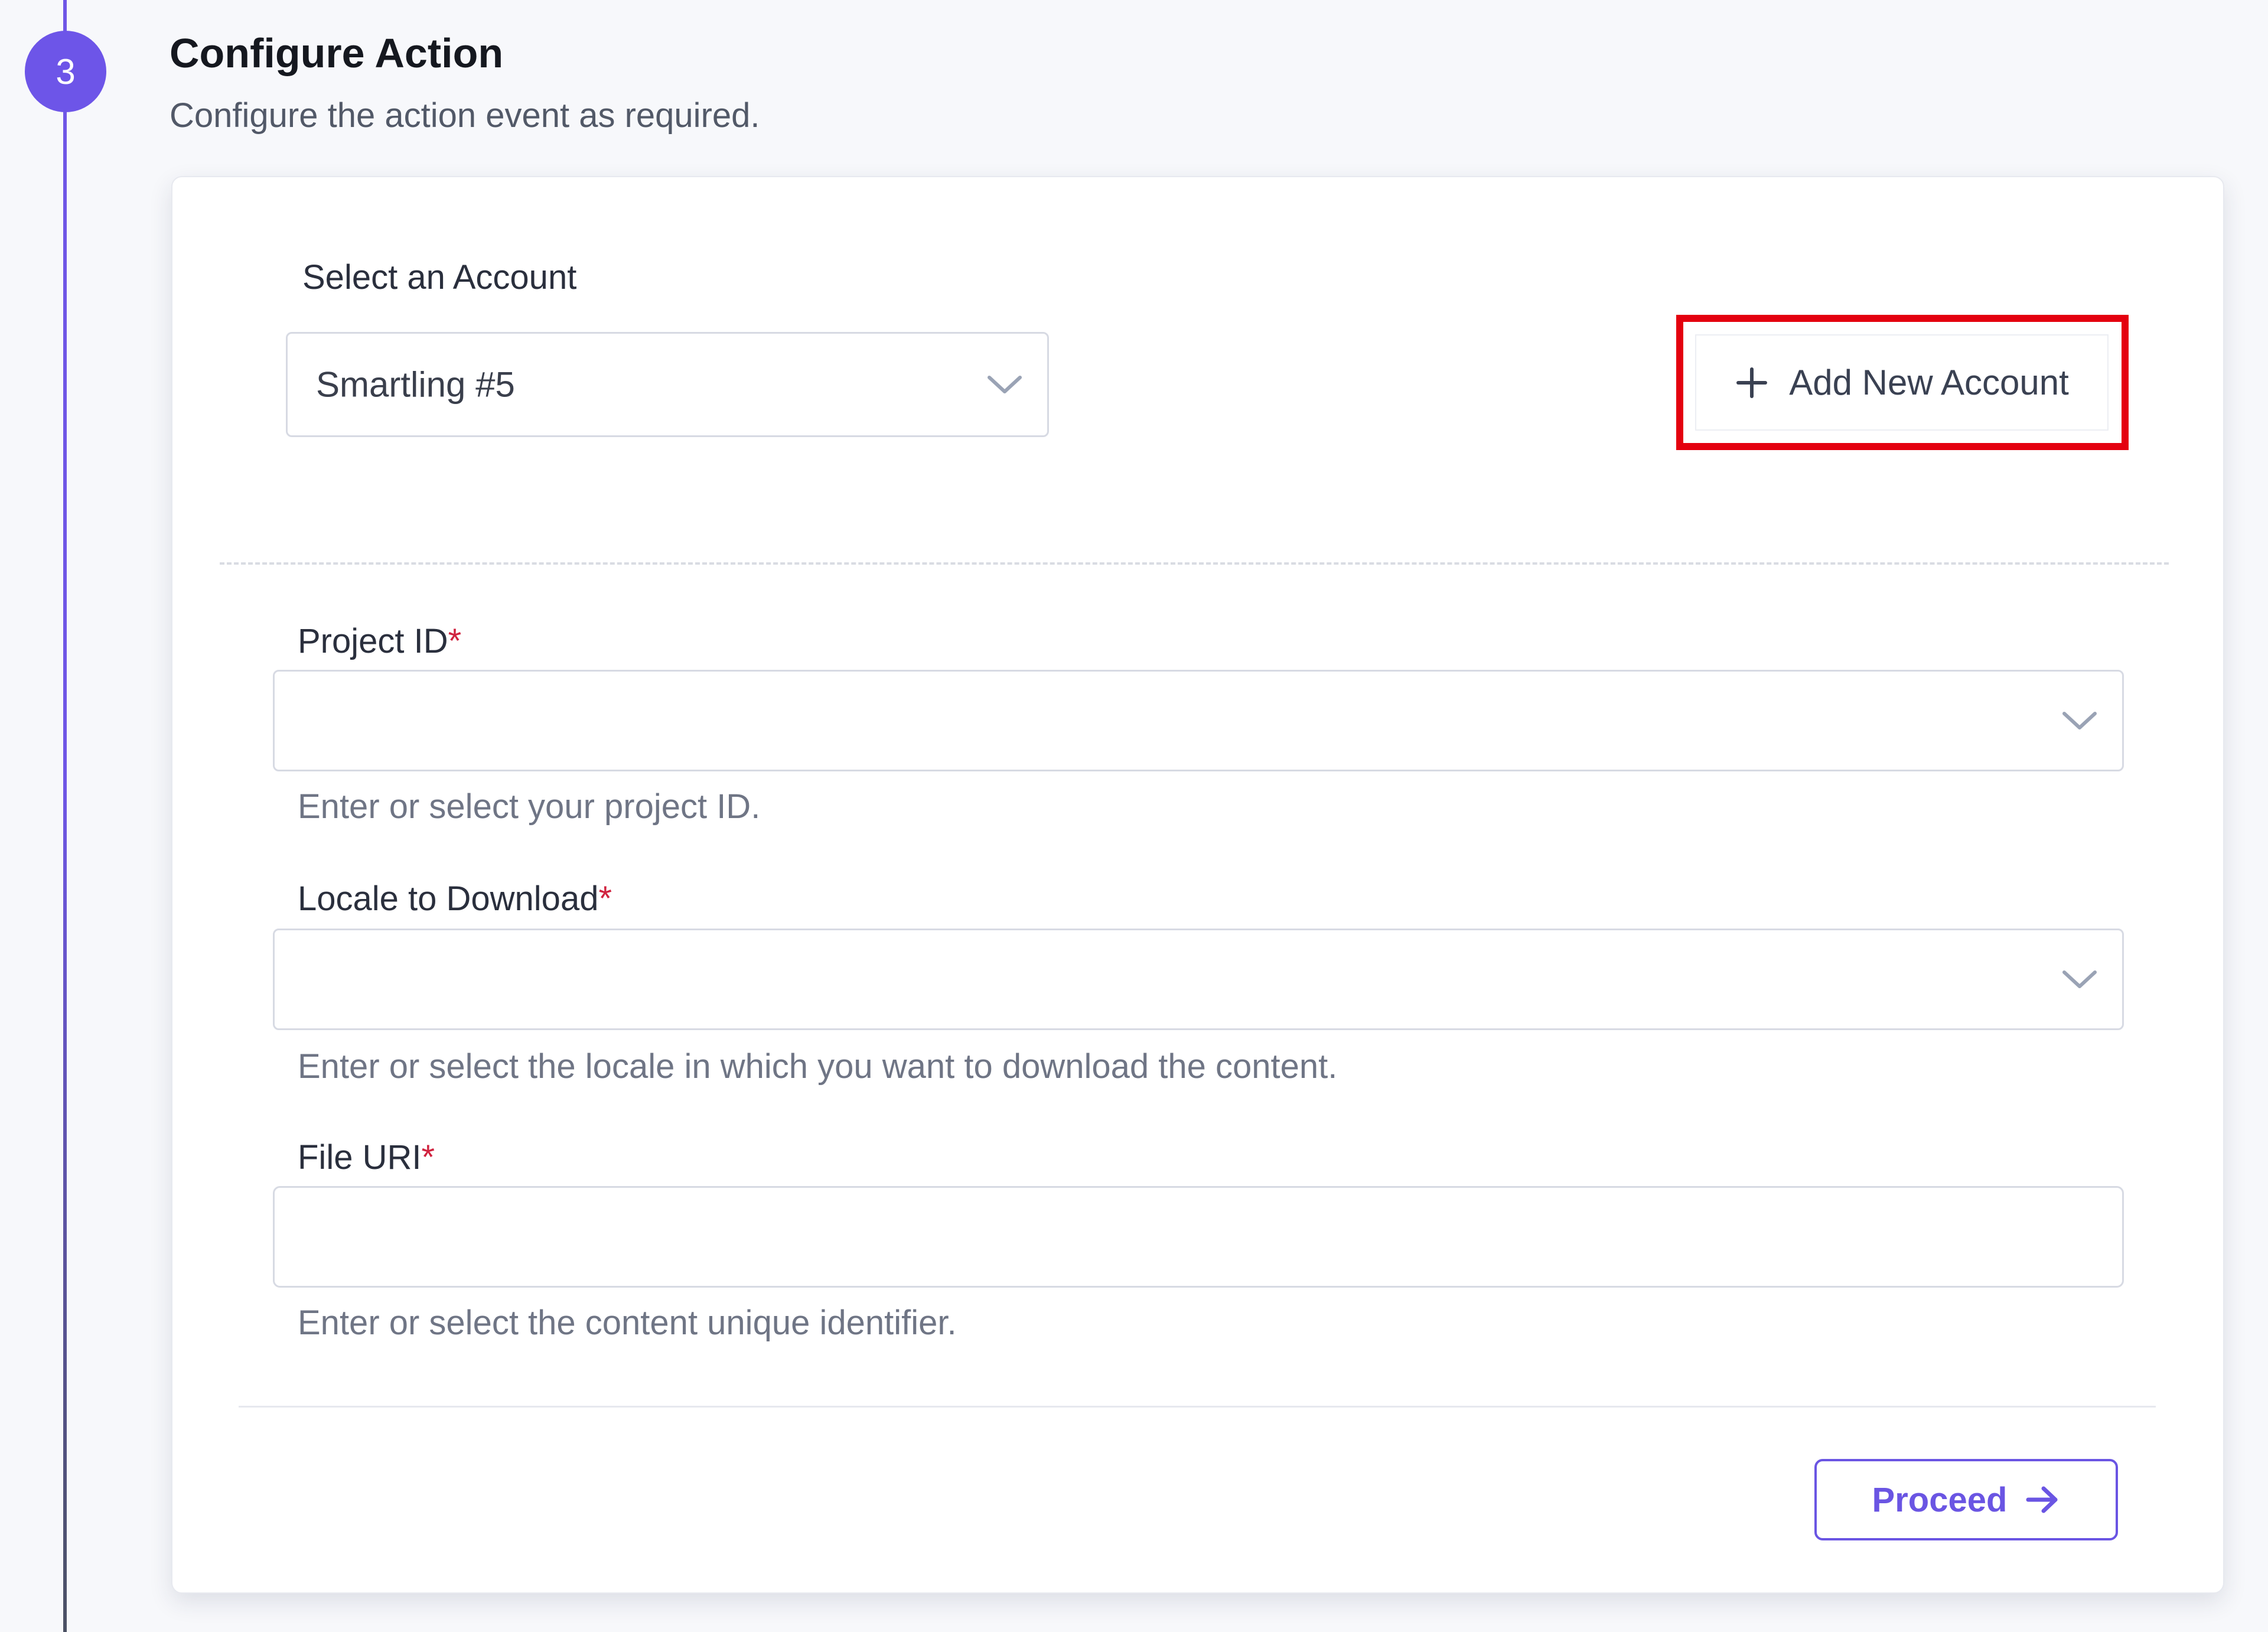  Describe the element at coordinates (667, 385) in the screenshot. I see `account-select: Smartling #5` at that location.